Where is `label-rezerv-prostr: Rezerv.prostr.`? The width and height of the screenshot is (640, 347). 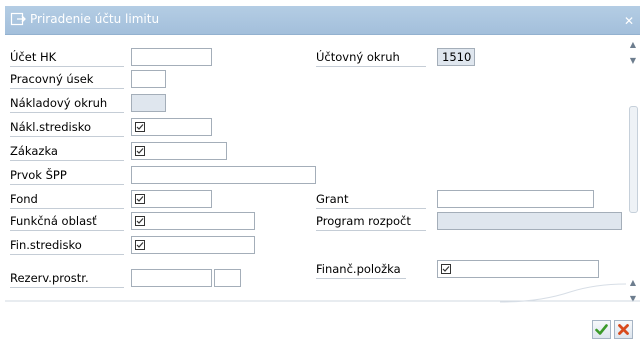 label-rezerv-prostr: Rezerv.prostr. is located at coordinates (67, 278).